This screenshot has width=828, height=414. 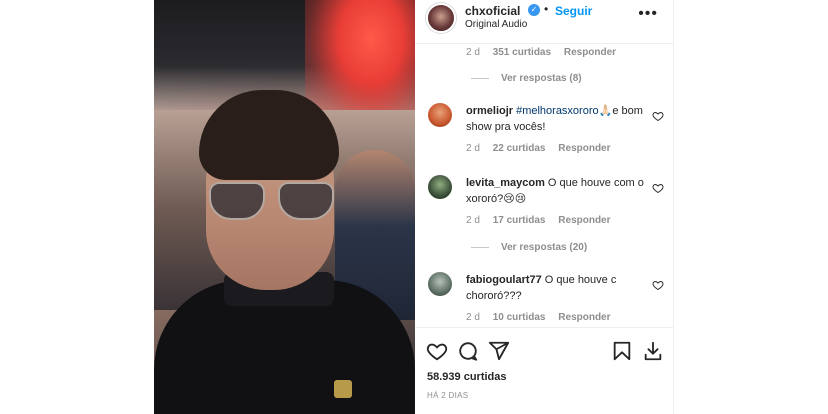 I want to click on audio-label: Original Audio, so click(x=496, y=24).